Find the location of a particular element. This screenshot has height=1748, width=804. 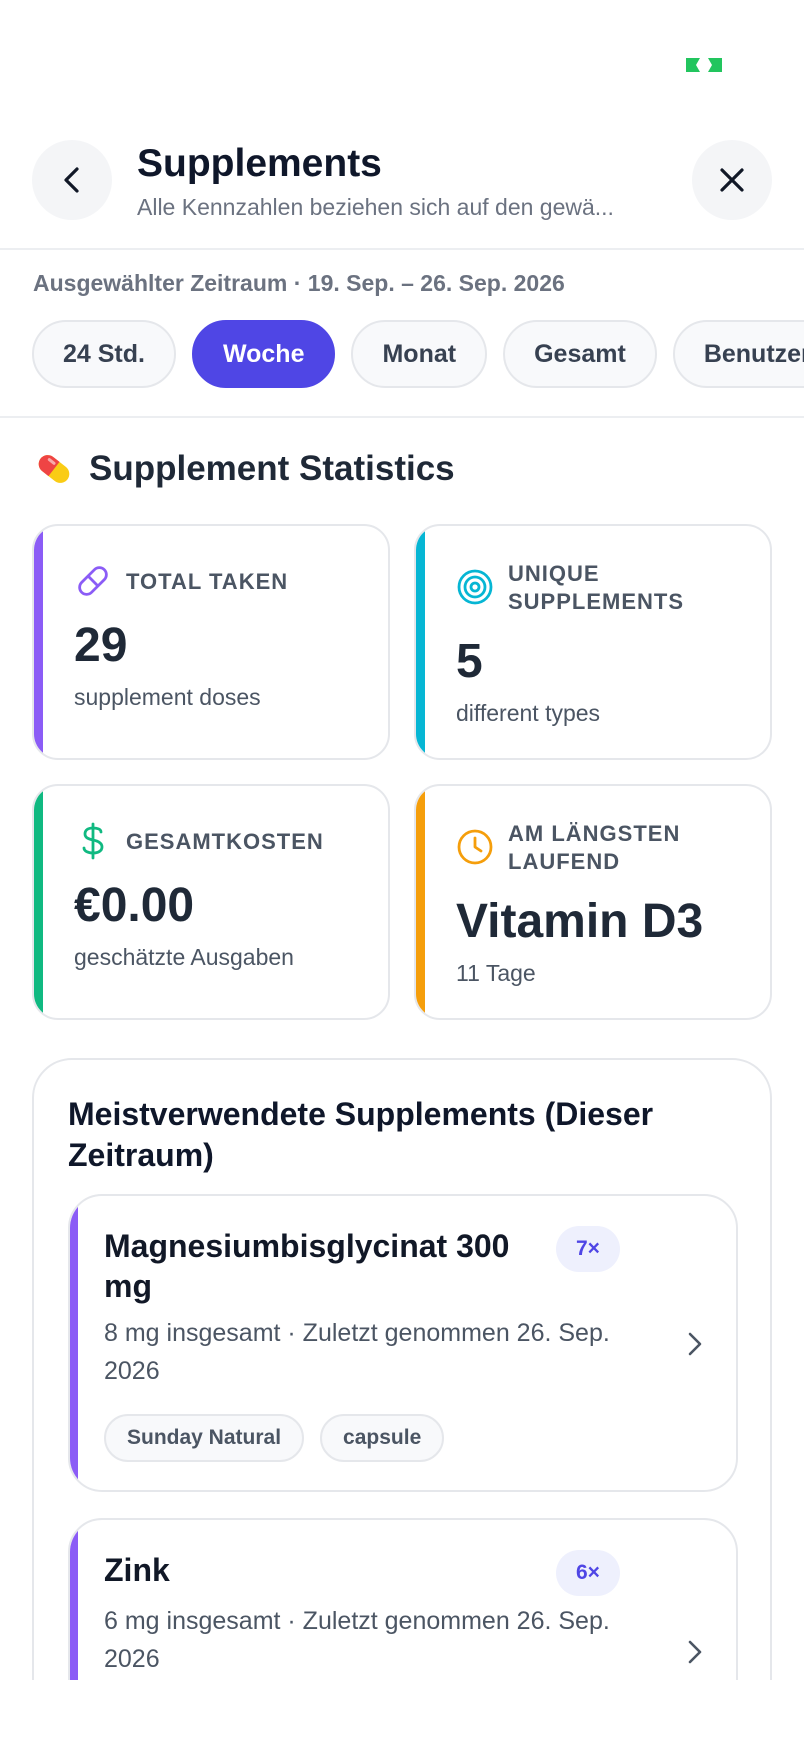

stat-head: TOTAL TAKEN is located at coordinates (225, 581).